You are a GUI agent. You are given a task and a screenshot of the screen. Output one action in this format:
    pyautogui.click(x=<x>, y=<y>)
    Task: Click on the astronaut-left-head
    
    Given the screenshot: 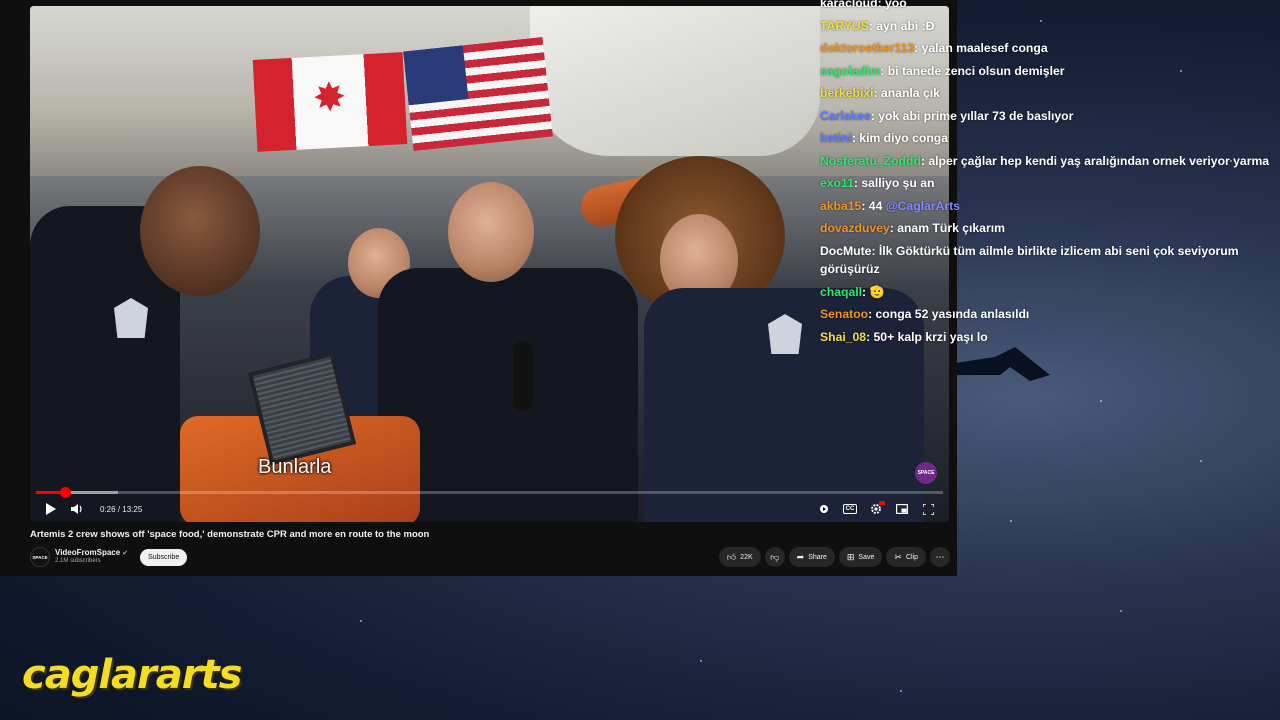 What is the action you would take?
    pyautogui.click(x=200, y=231)
    